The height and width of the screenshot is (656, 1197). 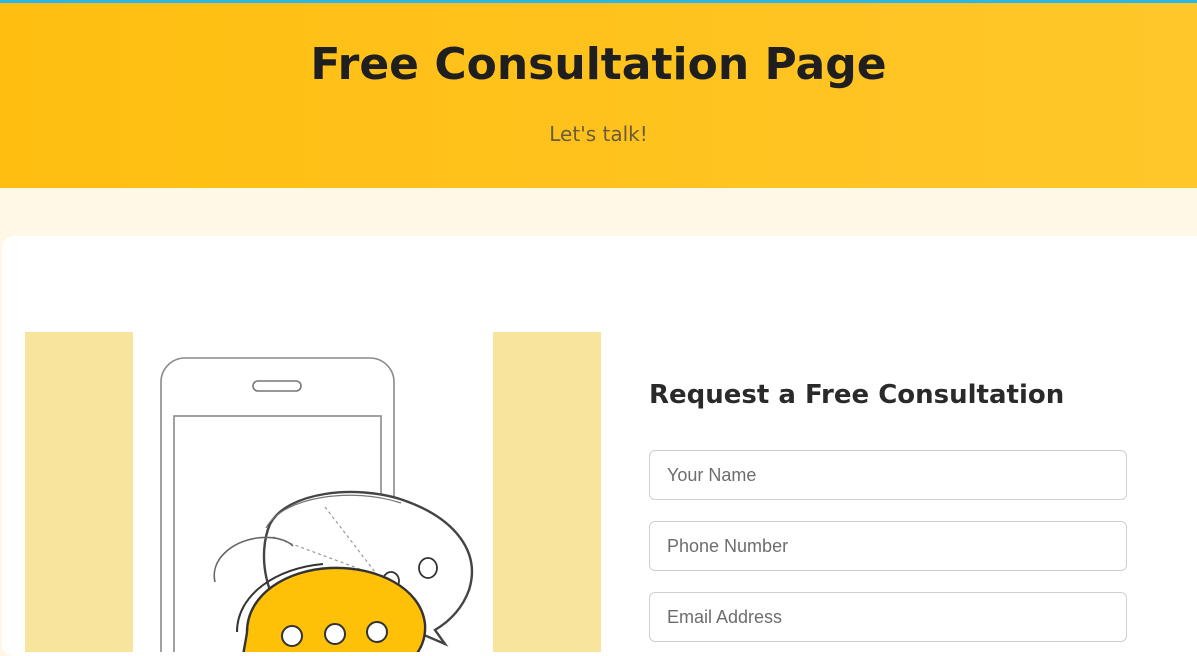 What do you see at coordinates (888, 617) in the screenshot?
I see `email-input` at bounding box center [888, 617].